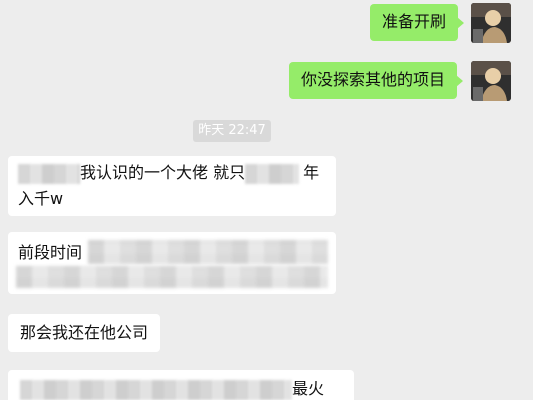 Image resolution: width=533 pixels, height=400 pixels. What do you see at coordinates (311, 172) in the screenshot?
I see `message-text: 年` at bounding box center [311, 172].